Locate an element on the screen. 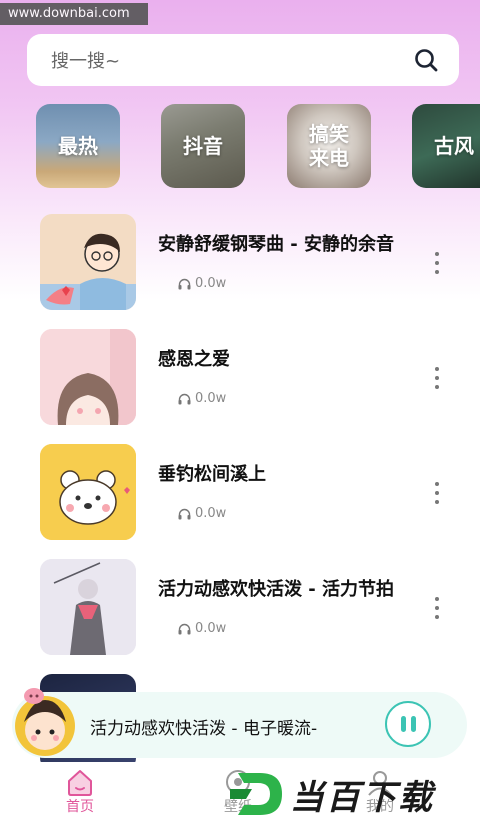  song-title: 垂钓松间溪上 is located at coordinates (212, 474).